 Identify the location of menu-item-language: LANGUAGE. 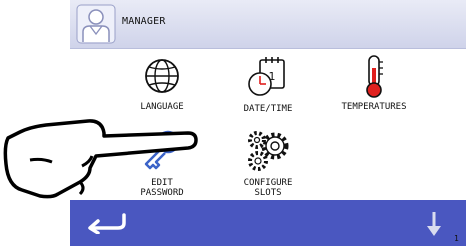
(162, 84).